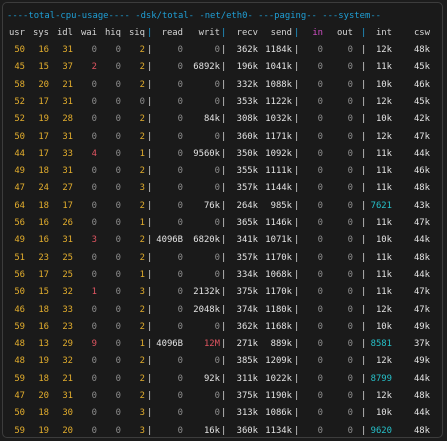  What do you see at coordinates (278, 274) in the screenshot?
I see `cell-send: 1068k` at bounding box center [278, 274].